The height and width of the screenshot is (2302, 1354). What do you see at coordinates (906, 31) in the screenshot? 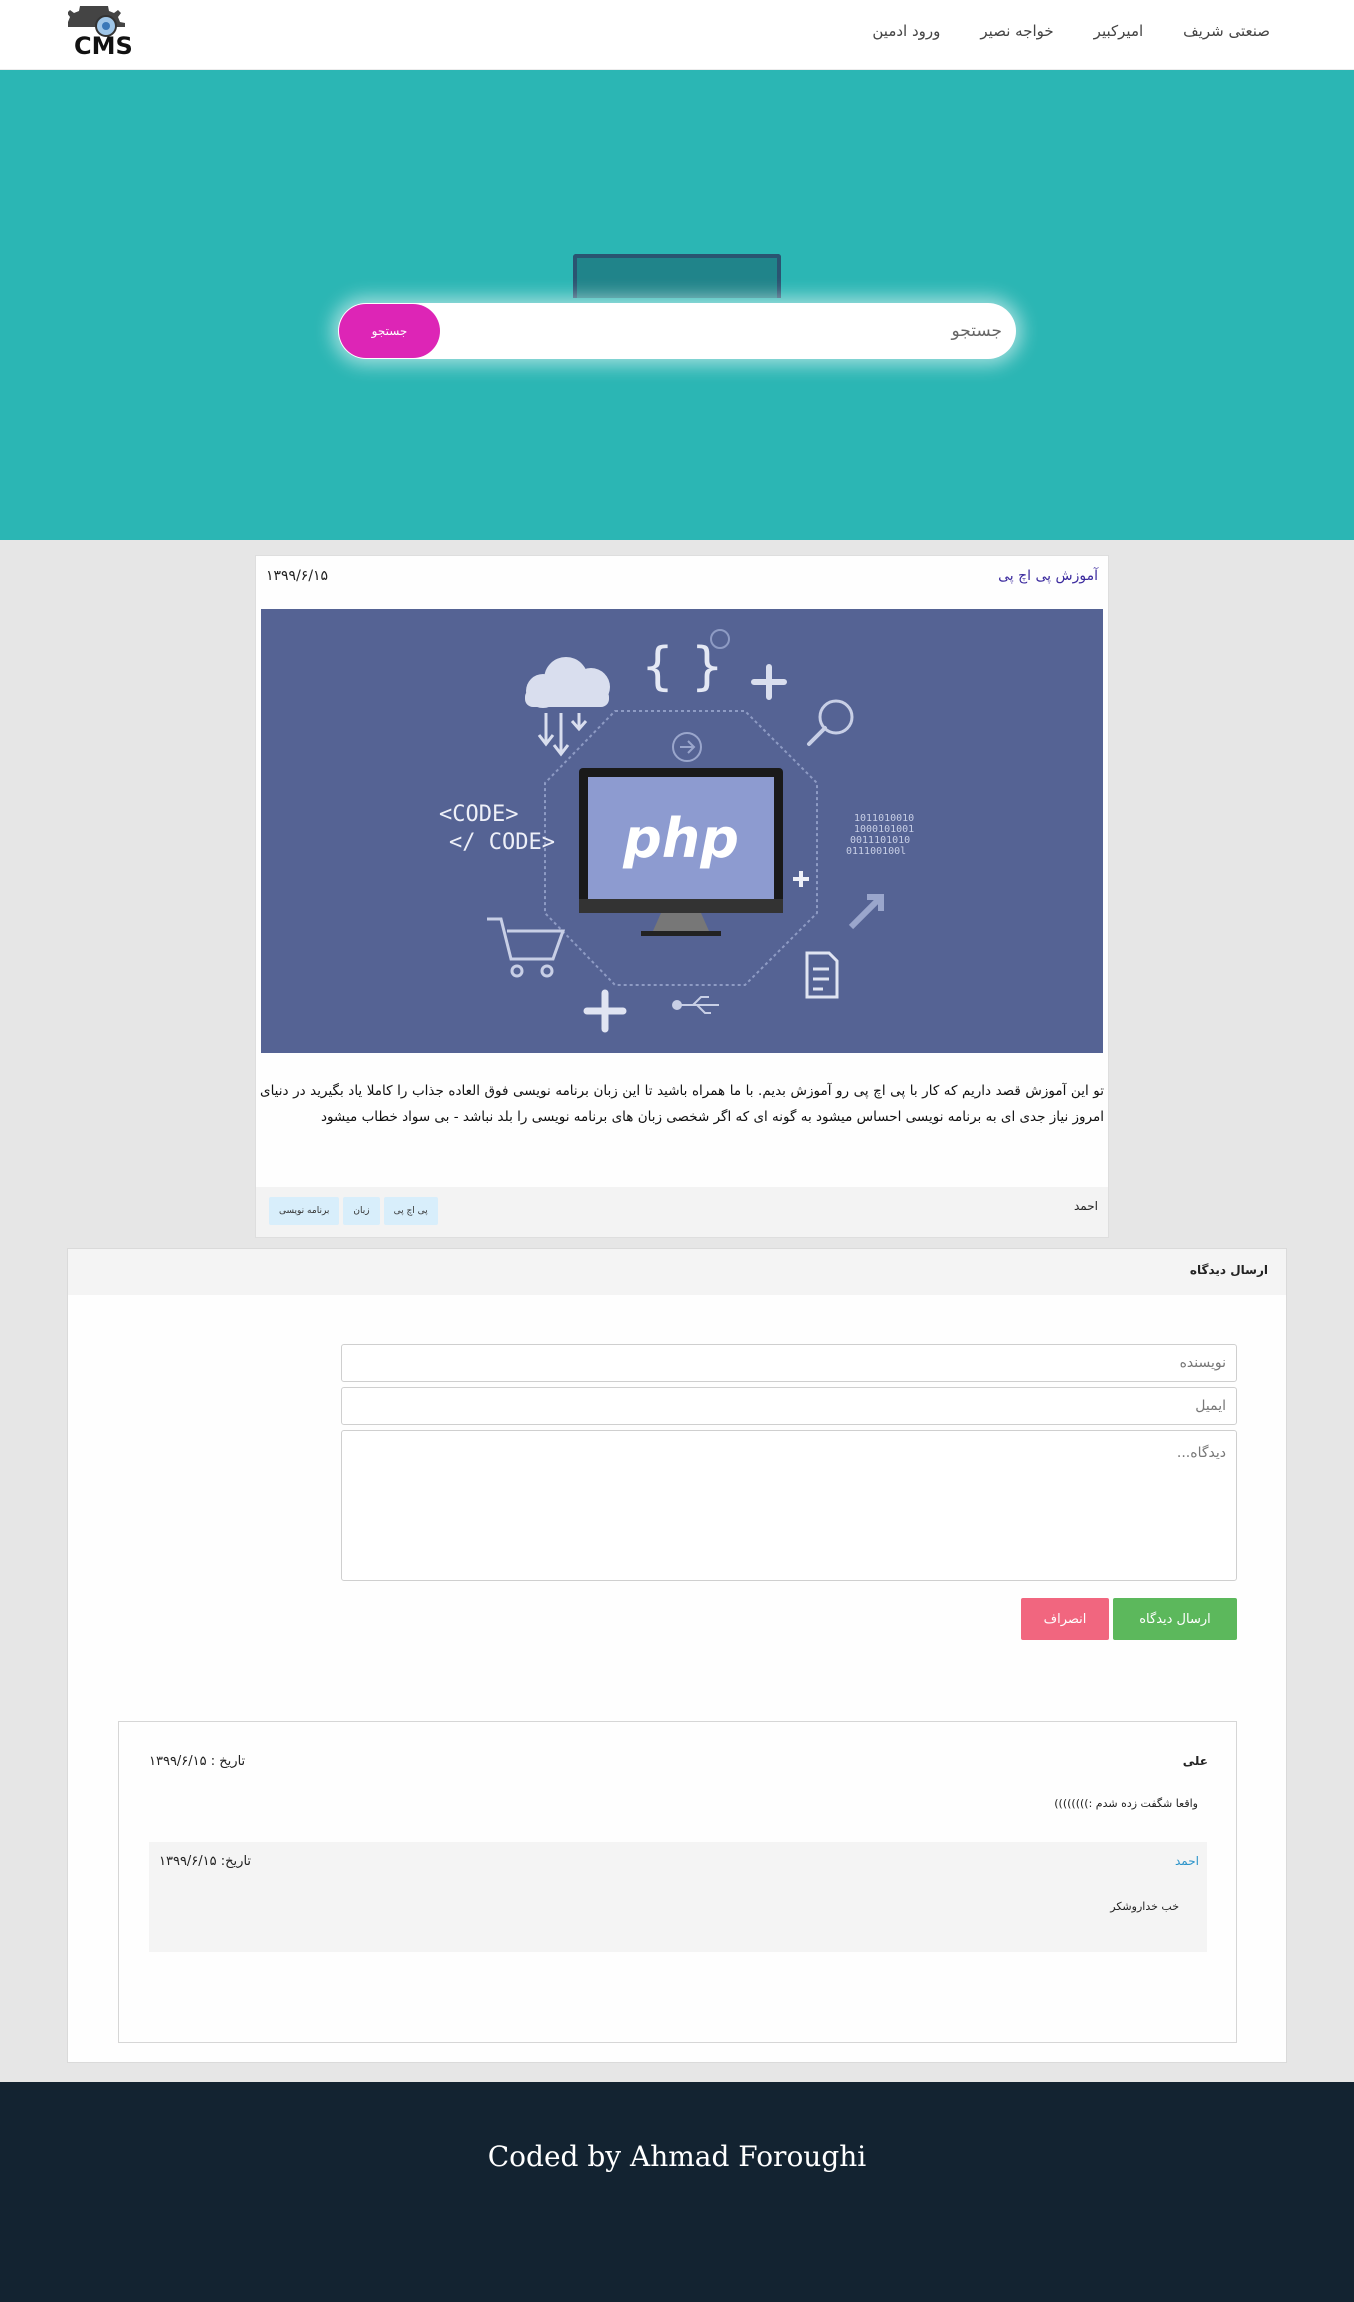
I see `nav-link-admin-login: ورود ادمین` at bounding box center [906, 31].